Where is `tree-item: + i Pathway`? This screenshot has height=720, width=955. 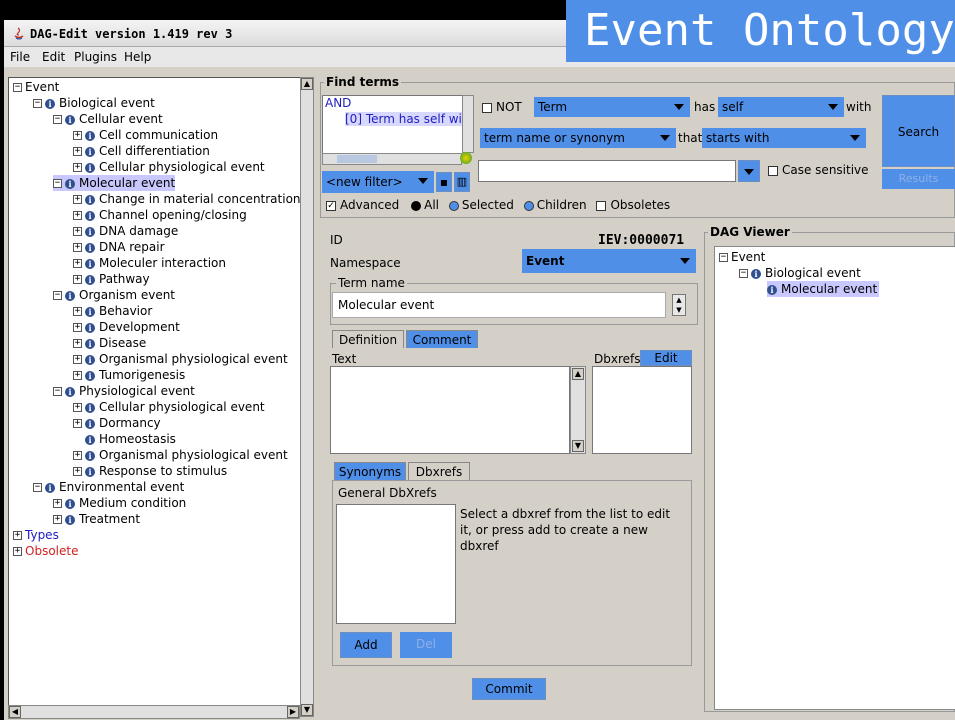
tree-item: + i Pathway is located at coordinates (111, 279).